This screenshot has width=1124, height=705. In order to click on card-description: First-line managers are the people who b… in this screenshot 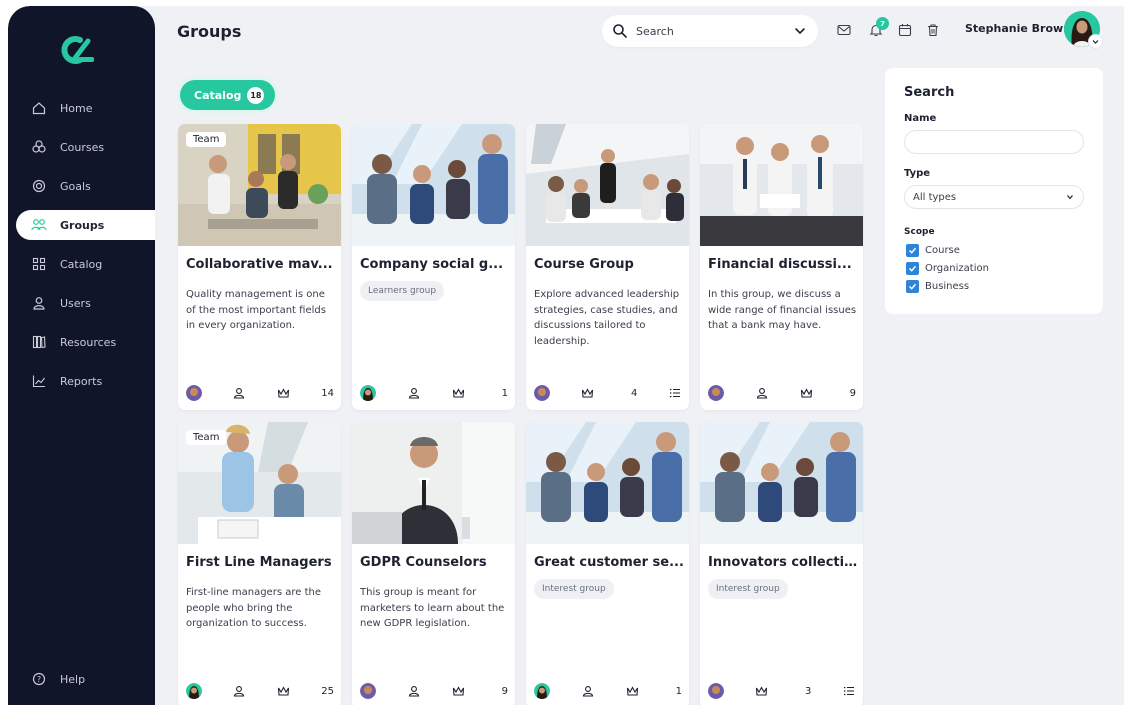, I will do `click(253, 608)`.